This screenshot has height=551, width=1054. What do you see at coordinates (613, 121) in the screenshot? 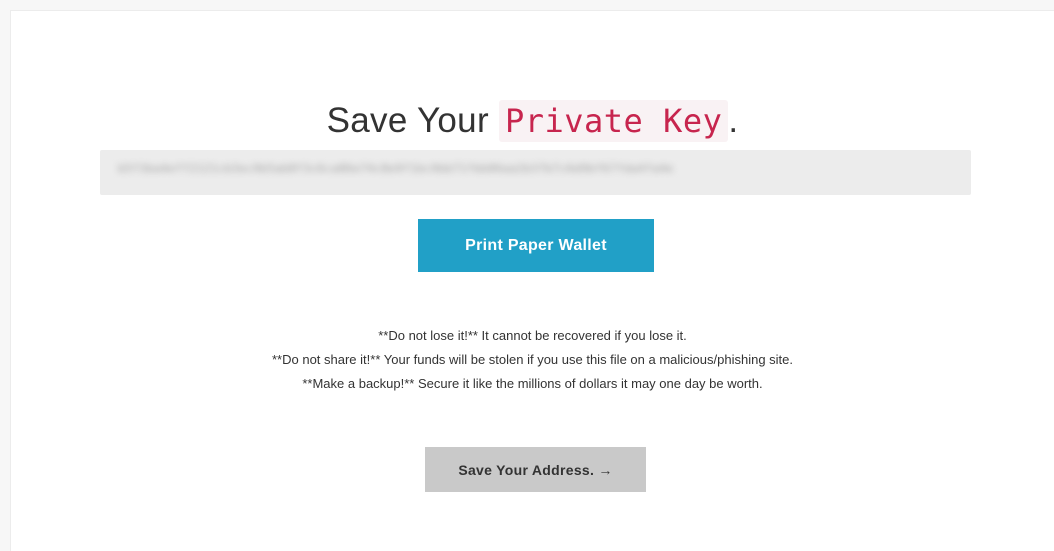
I see `private-key-highlight: Private Key` at bounding box center [613, 121].